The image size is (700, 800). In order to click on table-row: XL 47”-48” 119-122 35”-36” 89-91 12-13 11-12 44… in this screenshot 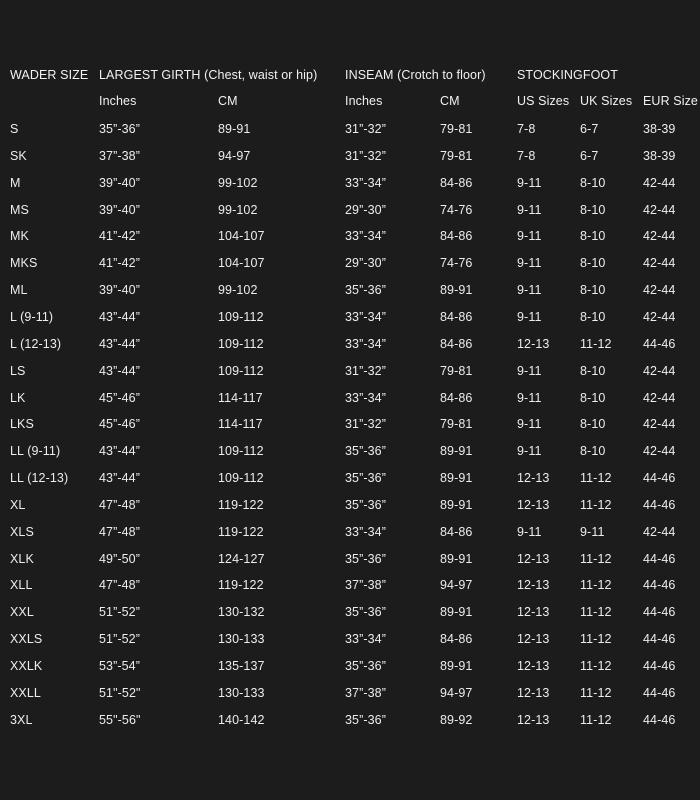, I will do `click(350, 505)`.